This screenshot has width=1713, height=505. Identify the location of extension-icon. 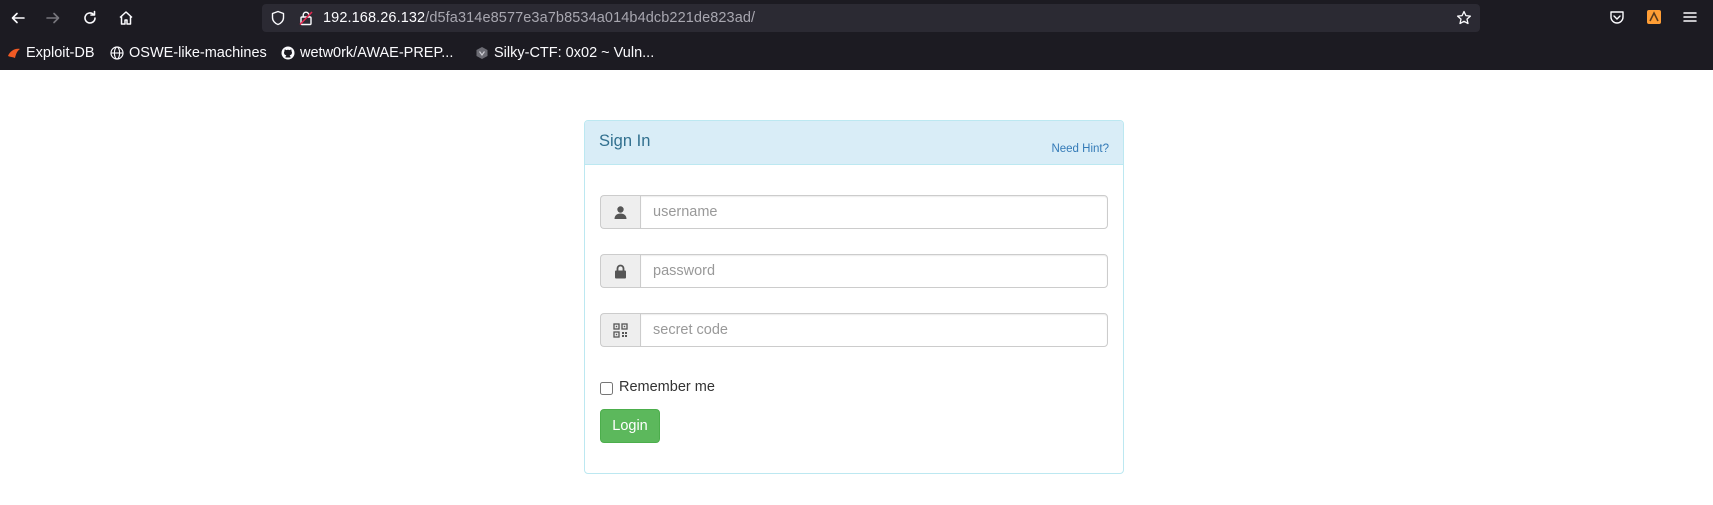
(1654, 17).